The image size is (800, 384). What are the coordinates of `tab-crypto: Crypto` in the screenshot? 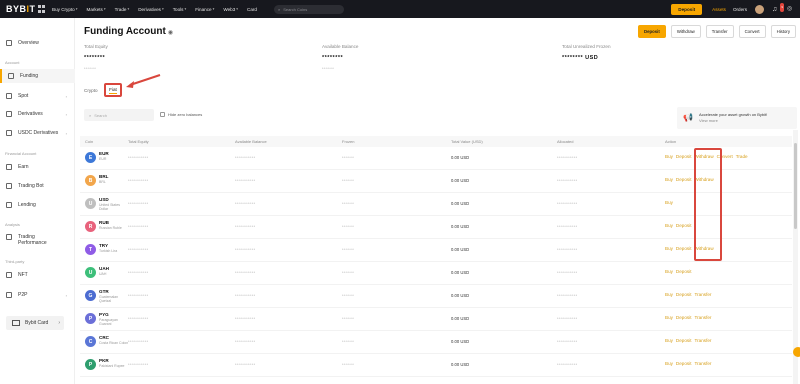 It's located at (91, 90).